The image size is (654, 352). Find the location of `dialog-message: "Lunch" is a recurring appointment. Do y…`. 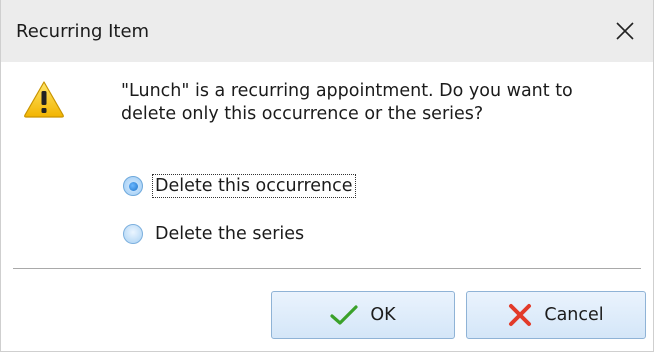

dialog-message: "Lunch" is a recurring appointment. Do y… is located at coordinates (347, 102).